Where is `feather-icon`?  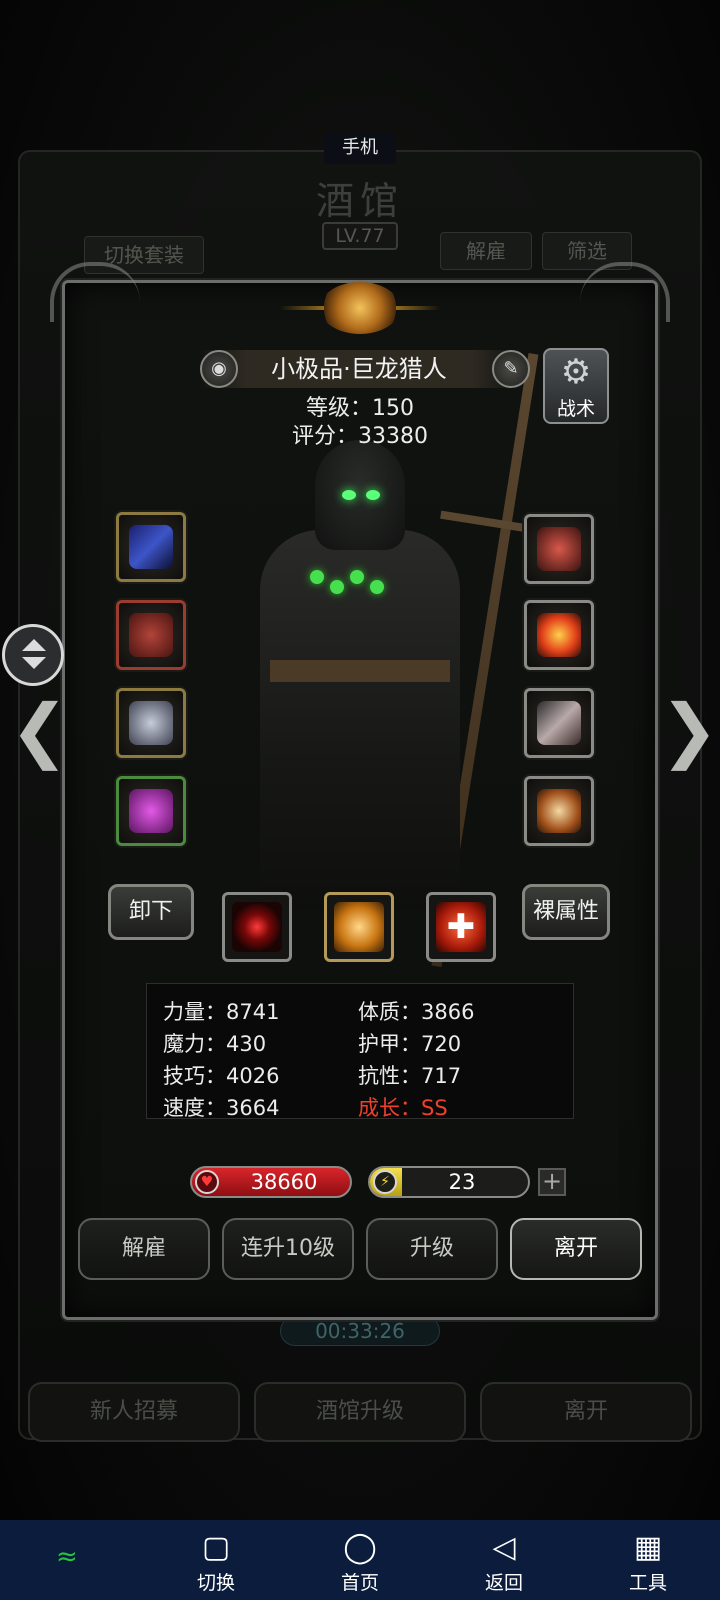 feather-icon is located at coordinates (559, 723).